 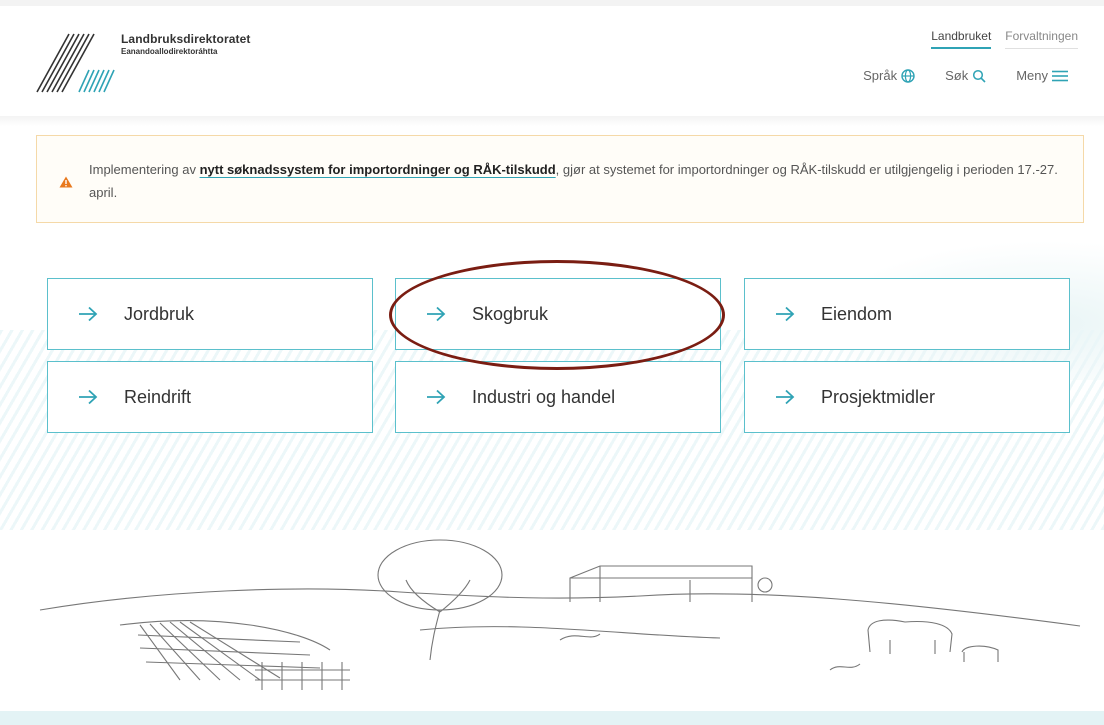 I want to click on header-shadow, so click(x=552, y=121).